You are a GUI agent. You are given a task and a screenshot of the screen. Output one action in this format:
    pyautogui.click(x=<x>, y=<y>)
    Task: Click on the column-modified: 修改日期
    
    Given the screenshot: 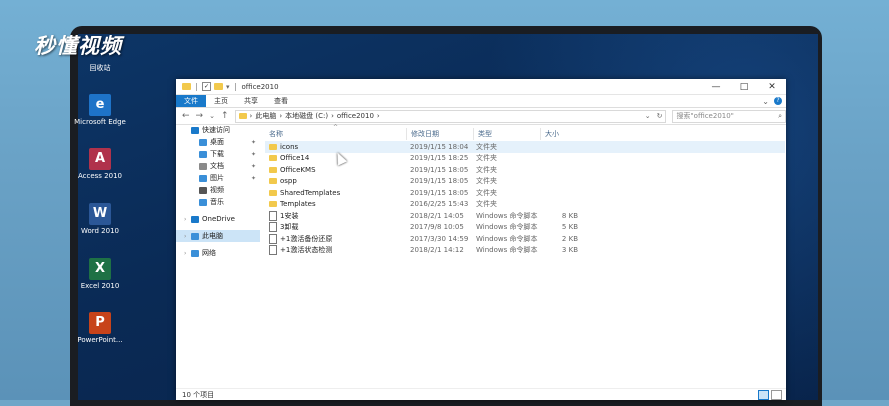 What is the action you would take?
    pyautogui.click(x=440, y=134)
    